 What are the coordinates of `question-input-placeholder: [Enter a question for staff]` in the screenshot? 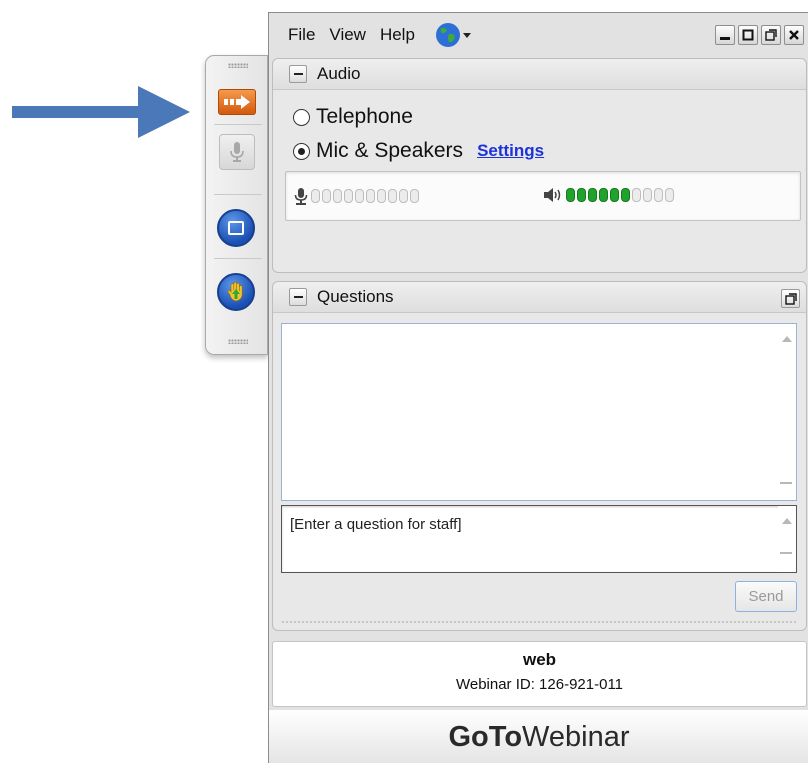 It's located at (376, 524).